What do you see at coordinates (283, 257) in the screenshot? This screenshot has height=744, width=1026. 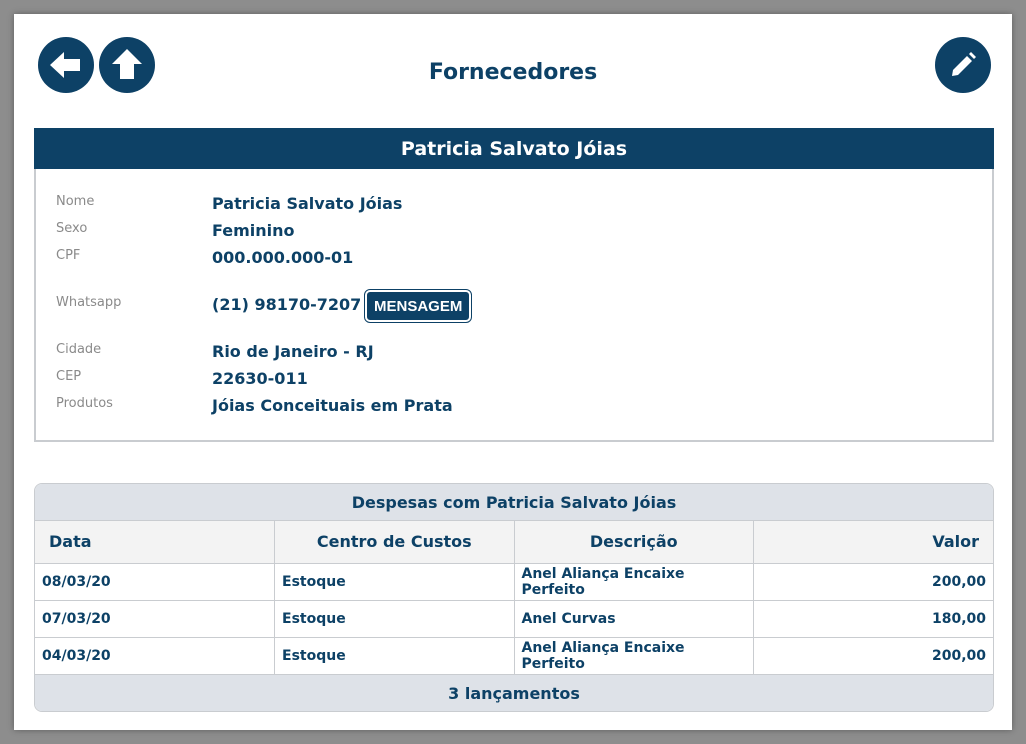 I see `cpf-value: 000.000.000-01` at bounding box center [283, 257].